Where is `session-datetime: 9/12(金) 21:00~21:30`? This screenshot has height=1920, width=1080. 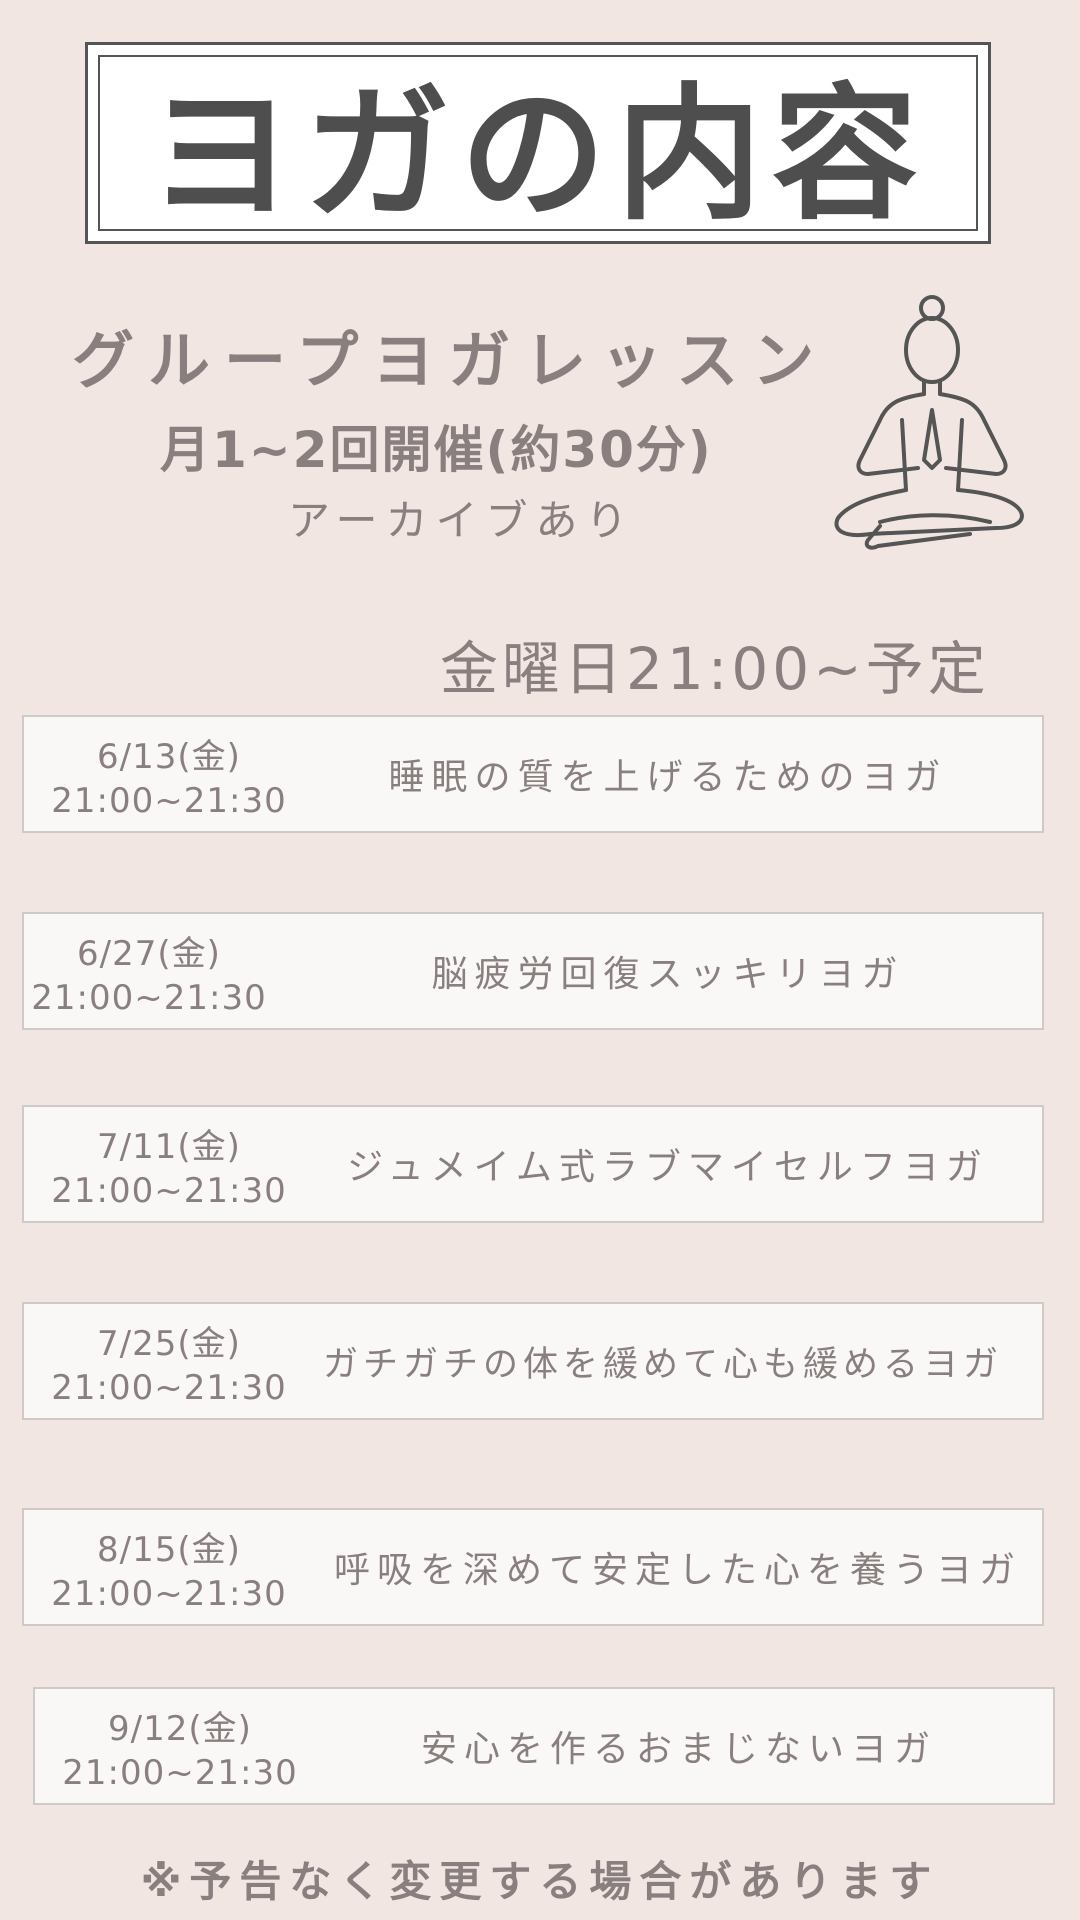
session-datetime: 9/12(金) 21:00~21:30 is located at coordinates (180, 1751).